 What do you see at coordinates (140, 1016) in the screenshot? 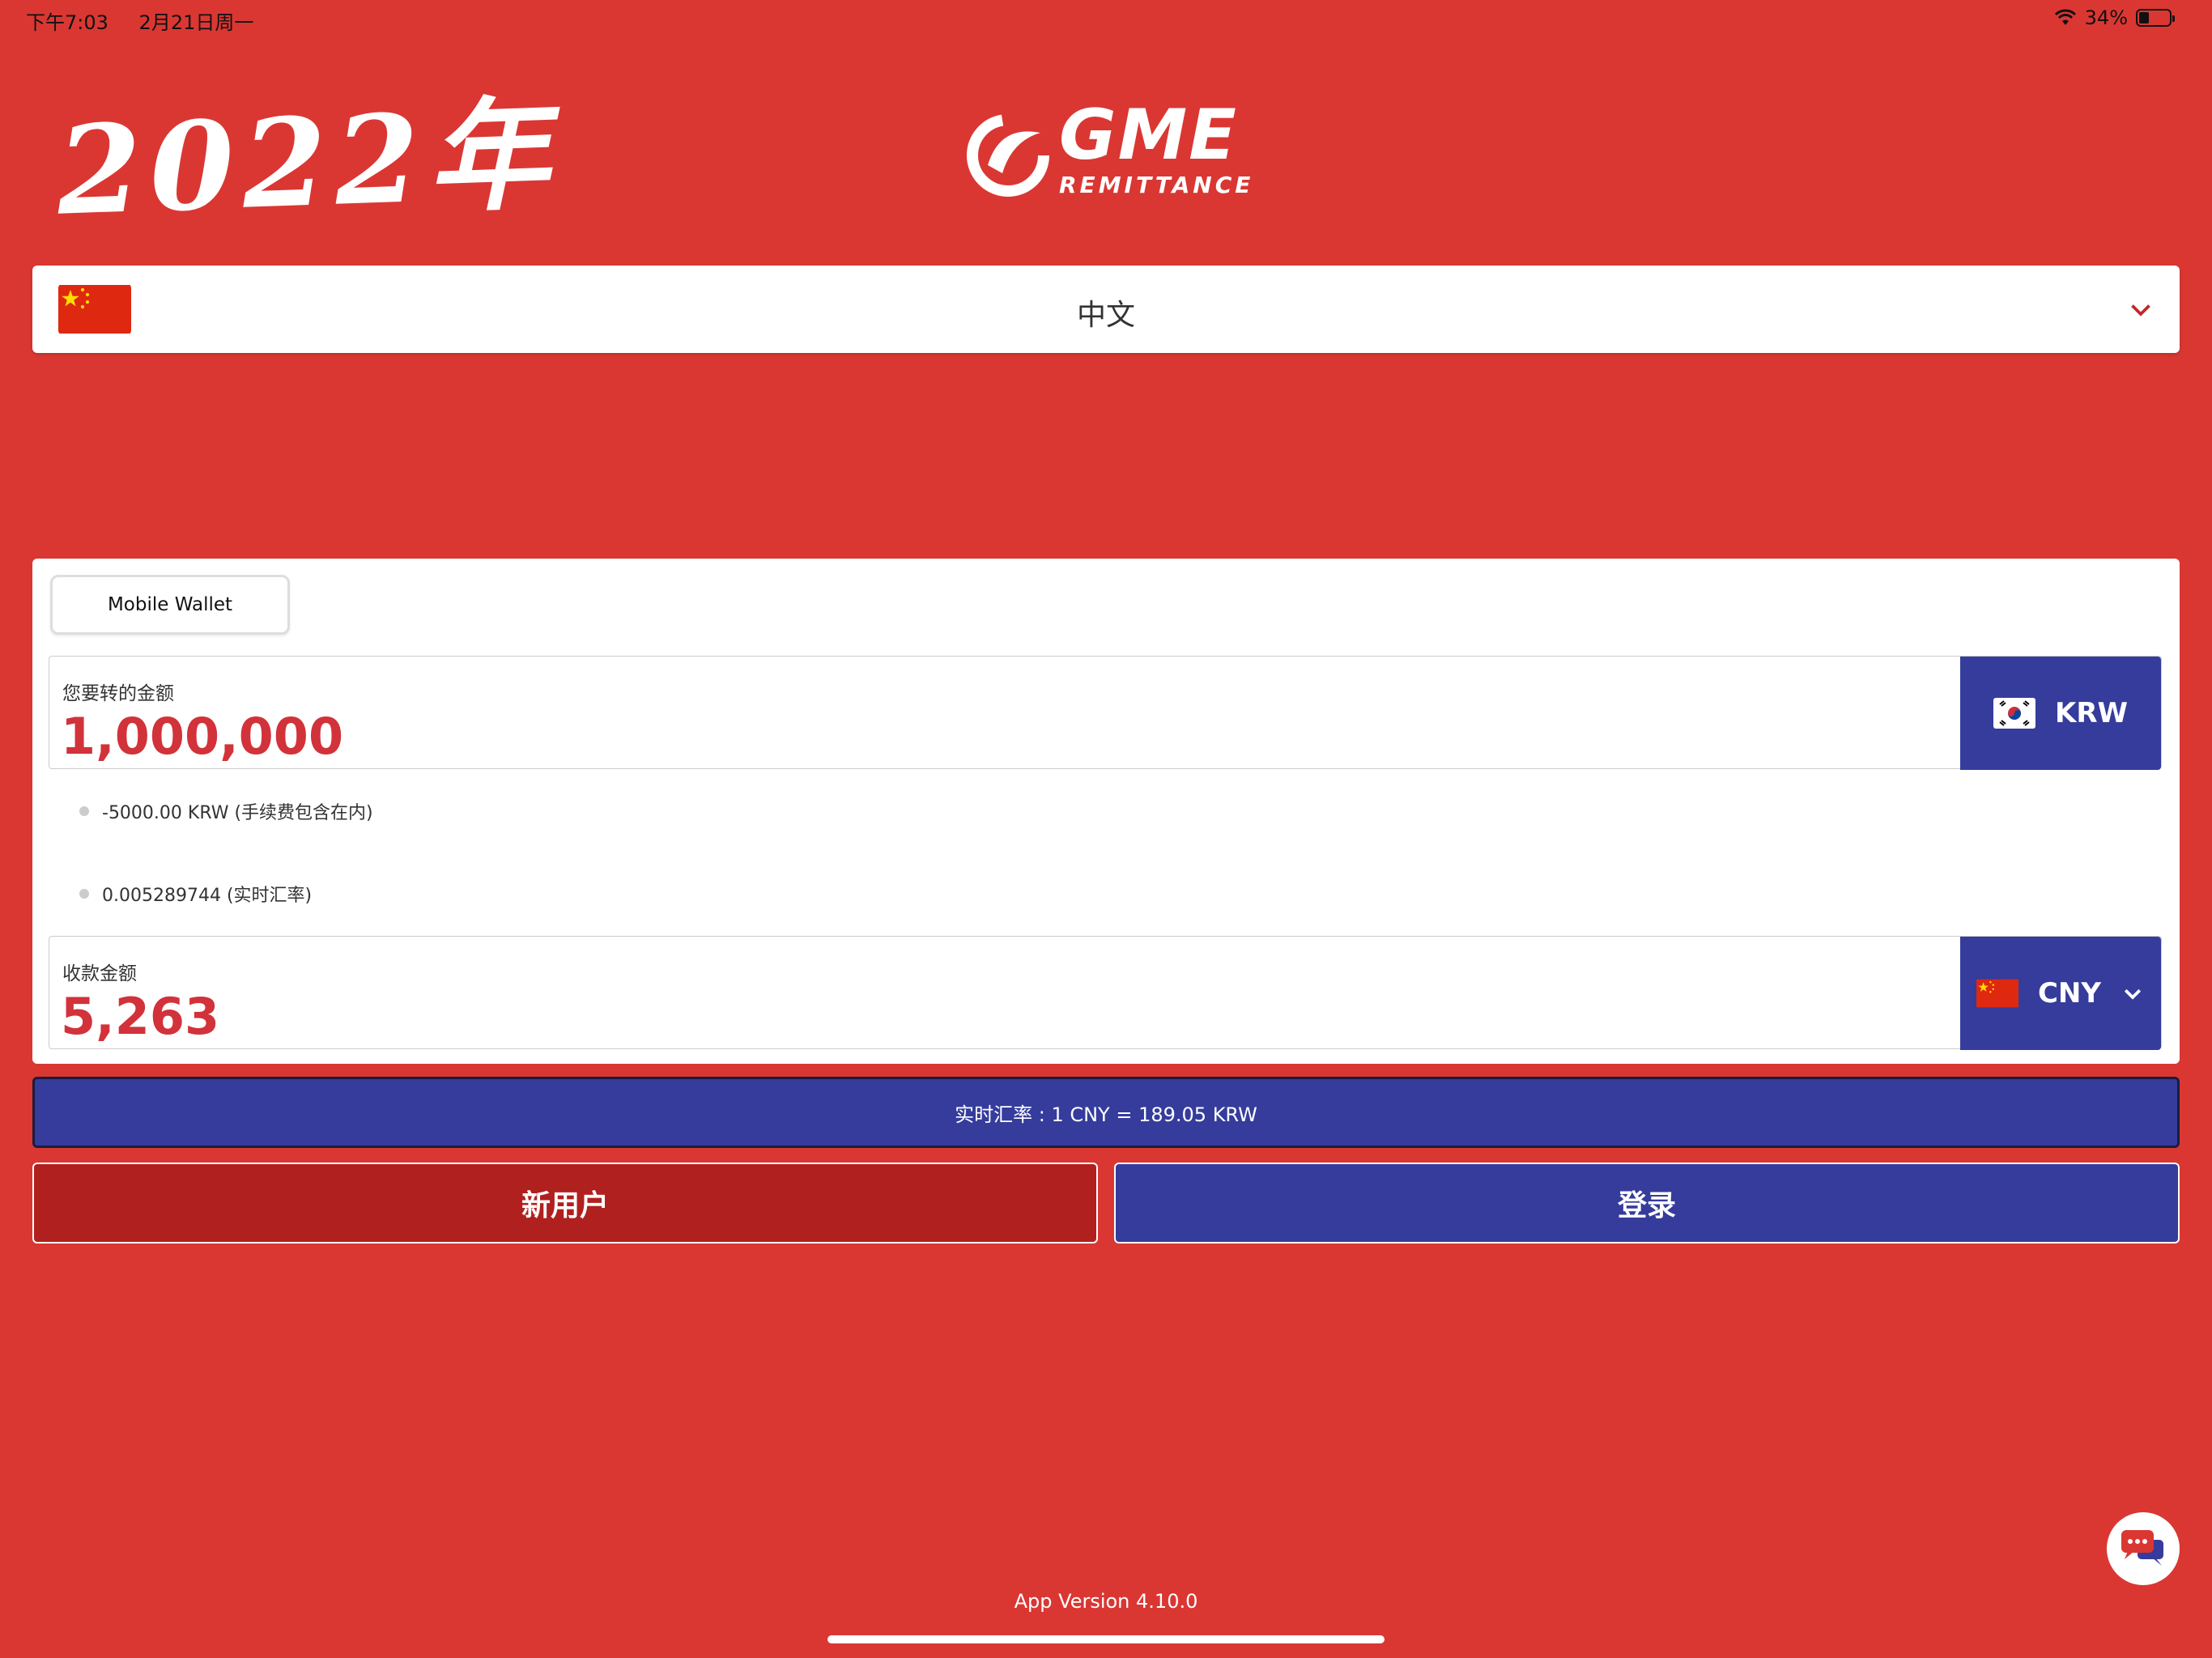
I see `receive-amount-input: 5,263` at bounding box center [140, 1016].